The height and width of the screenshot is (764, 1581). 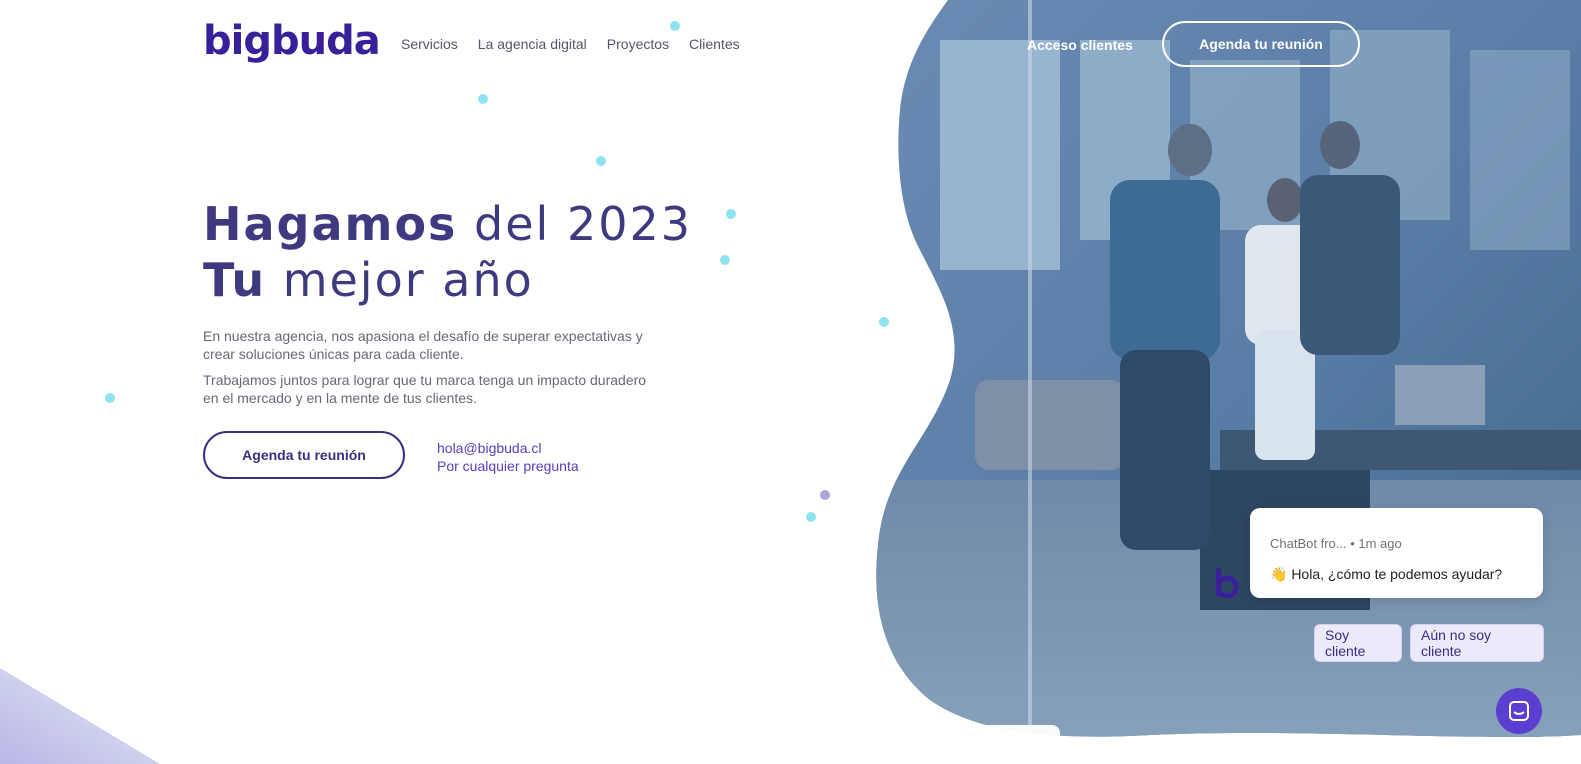 I want to click on nav-item-clientes: Clientes, so click(x=714, y=44).